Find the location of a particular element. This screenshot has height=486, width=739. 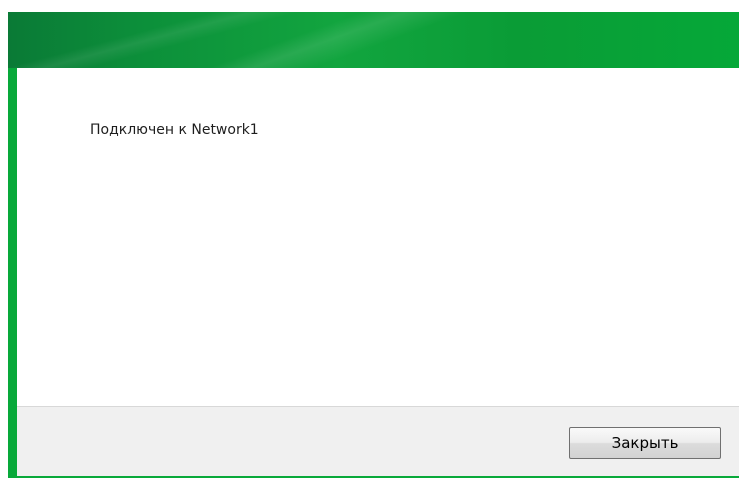

dialog-footer: Закрыть is located at coordinates (378, 442).